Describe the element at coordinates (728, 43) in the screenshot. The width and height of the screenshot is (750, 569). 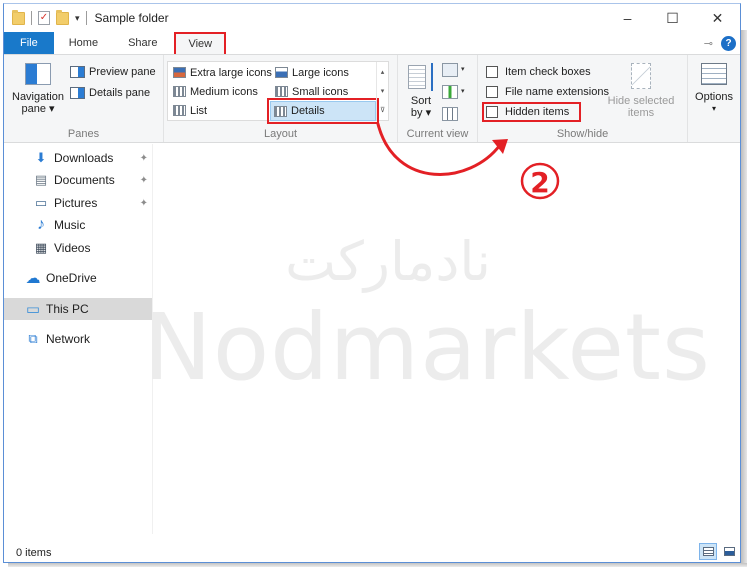
I see `help-icon: ?` at that location.